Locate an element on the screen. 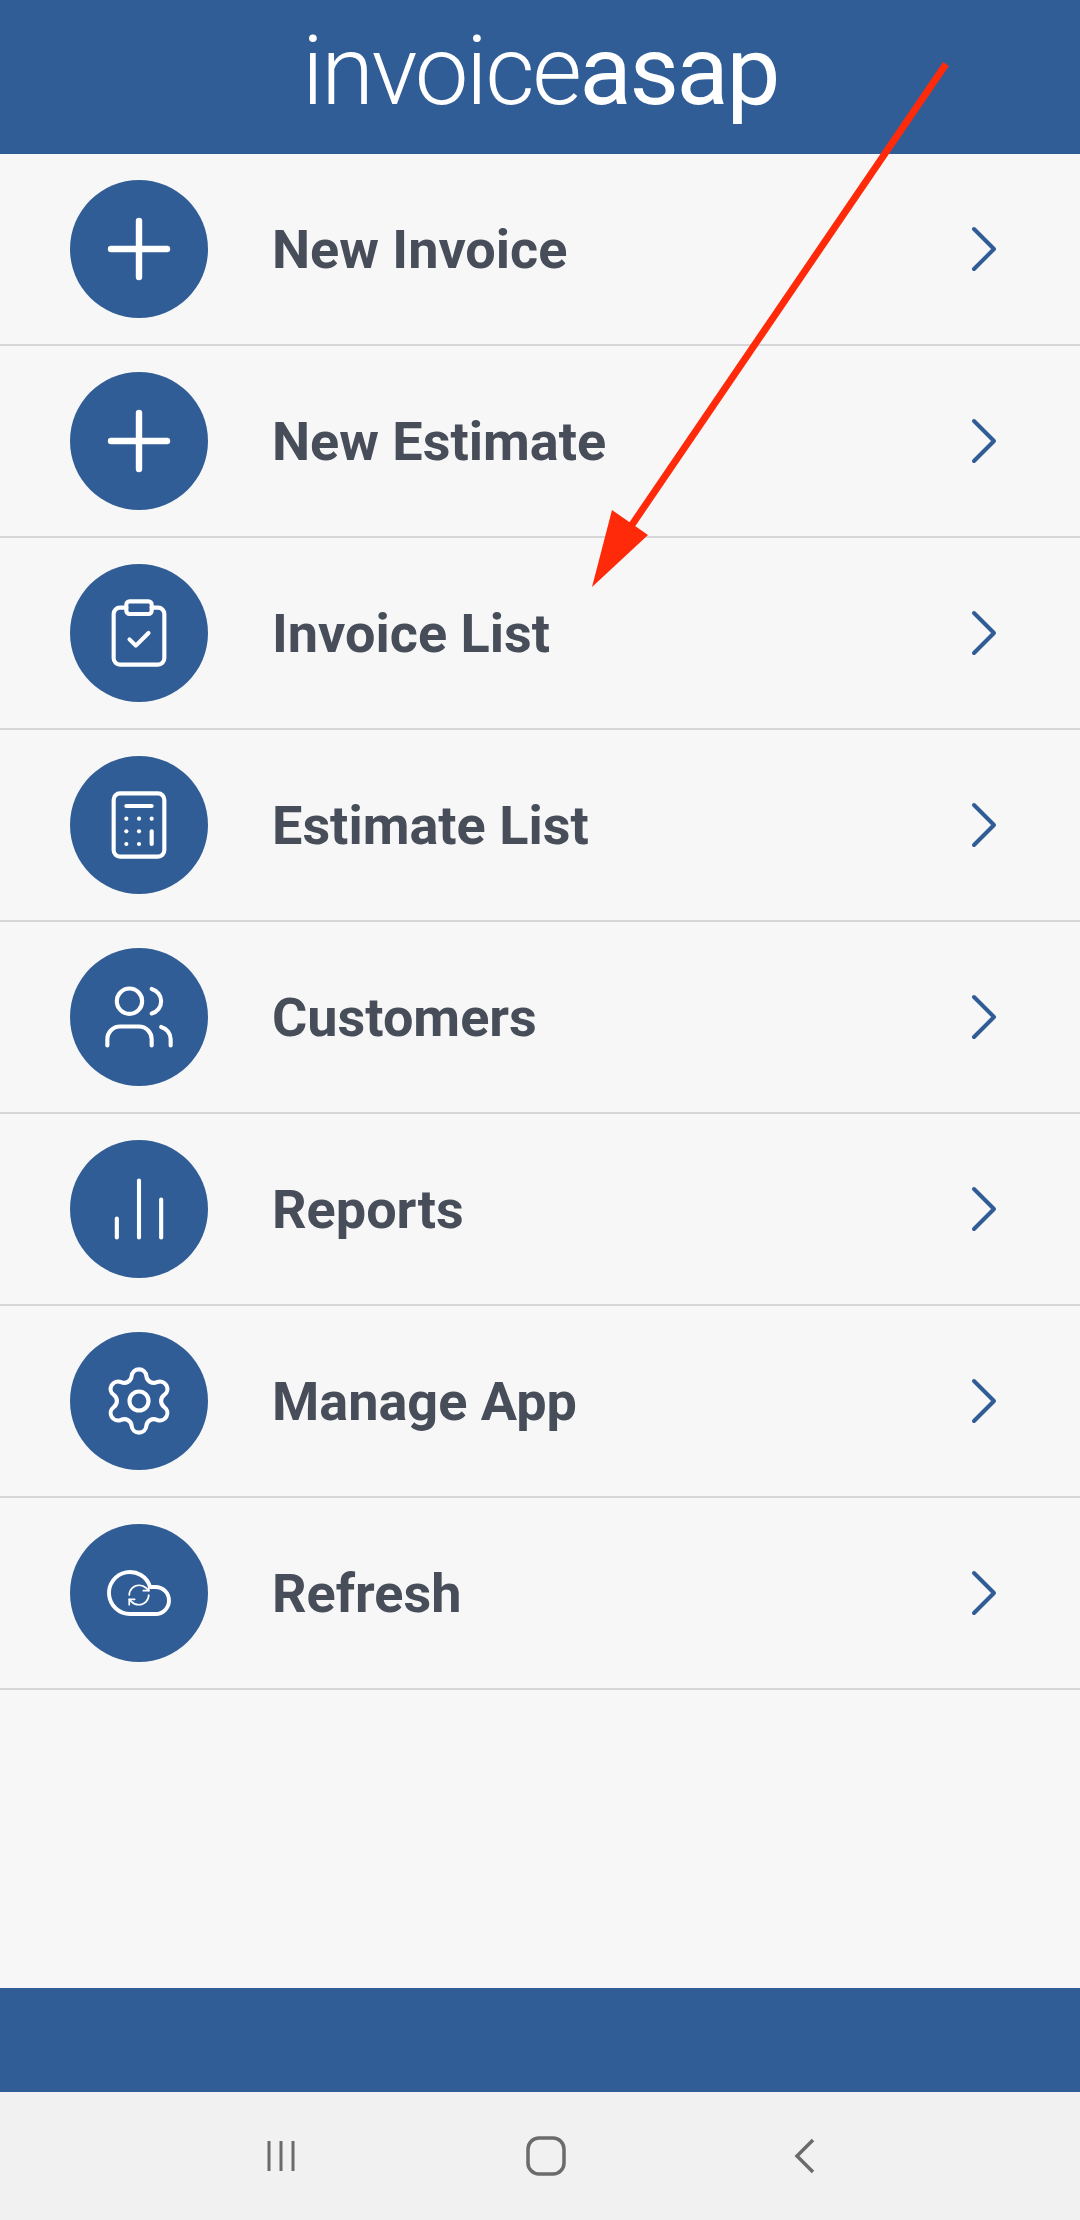 The width and height of the screenshot is (1080, 2220). menu-item: Reports is located at coordinates (540, 1210).